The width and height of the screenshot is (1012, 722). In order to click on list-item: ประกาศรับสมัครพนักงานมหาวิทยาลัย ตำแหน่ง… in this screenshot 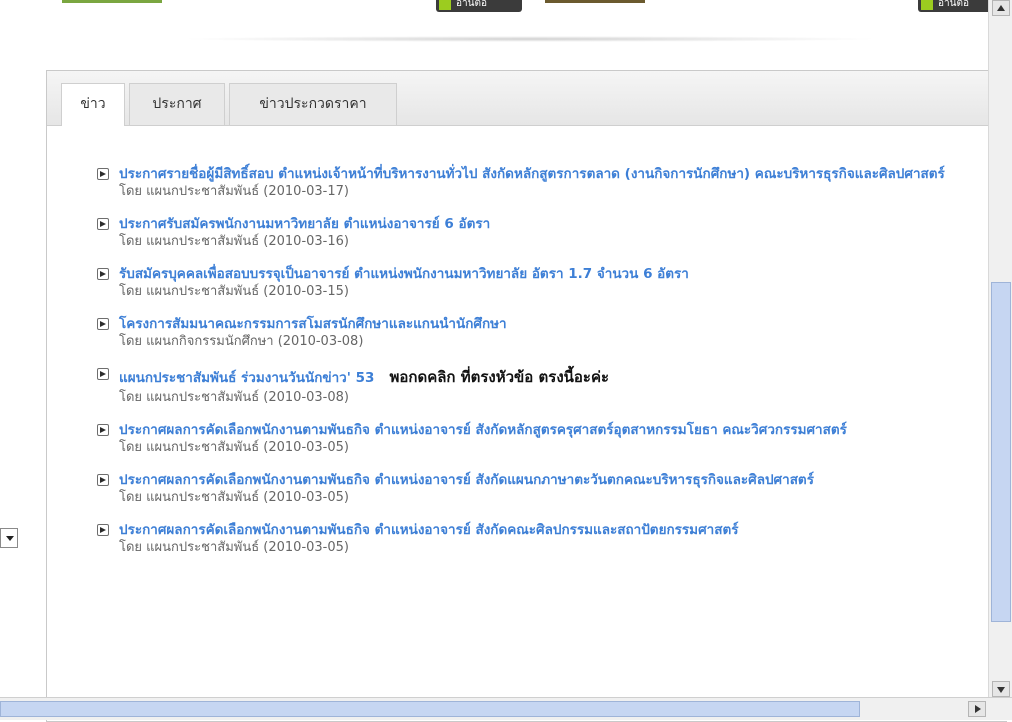, I will do `click(535, 232)`.